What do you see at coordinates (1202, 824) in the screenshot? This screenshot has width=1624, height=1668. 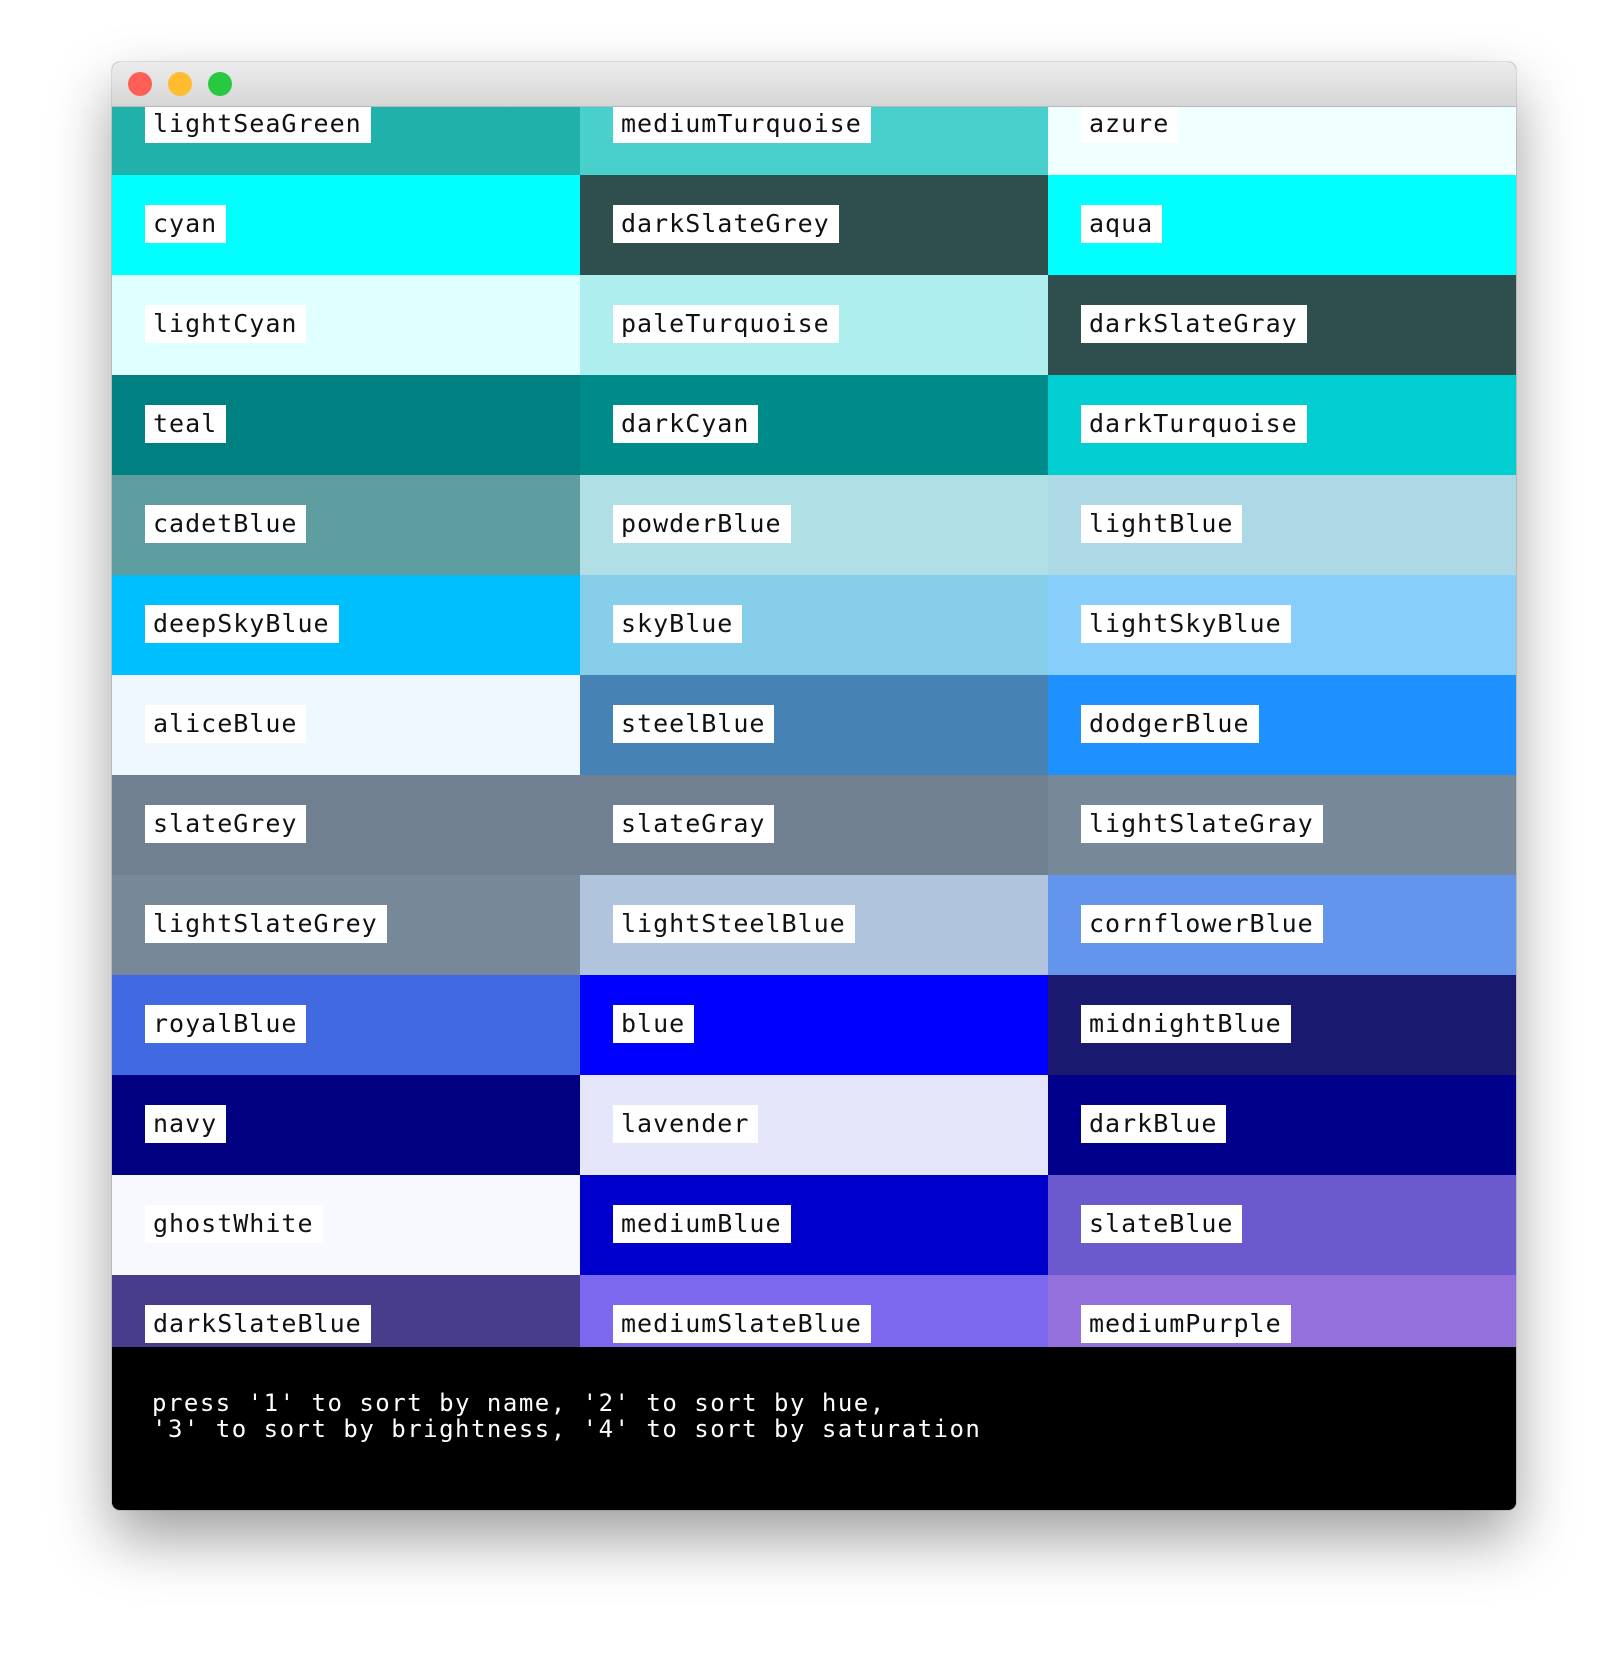 I see `color-name-label: lightSlateGray` at bounding box center [1202, 824].